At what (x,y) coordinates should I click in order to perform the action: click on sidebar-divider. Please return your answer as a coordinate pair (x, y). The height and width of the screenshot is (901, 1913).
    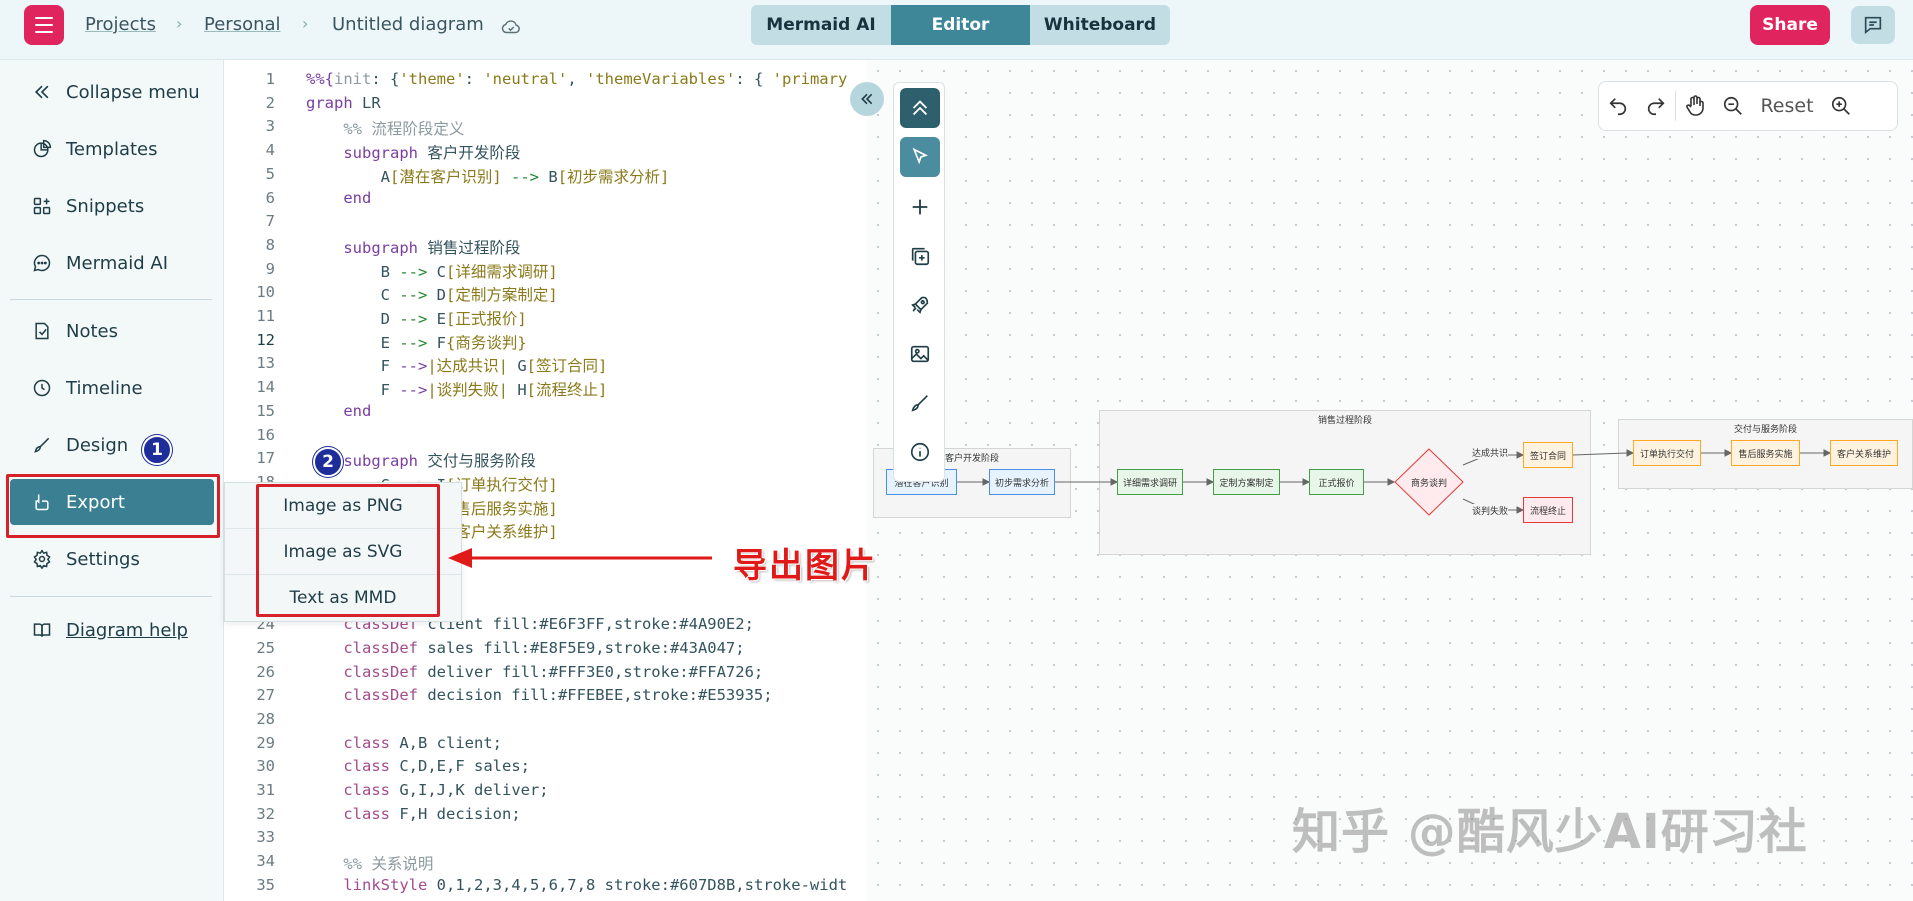
    Looking at the image, I should click on (111, 299).